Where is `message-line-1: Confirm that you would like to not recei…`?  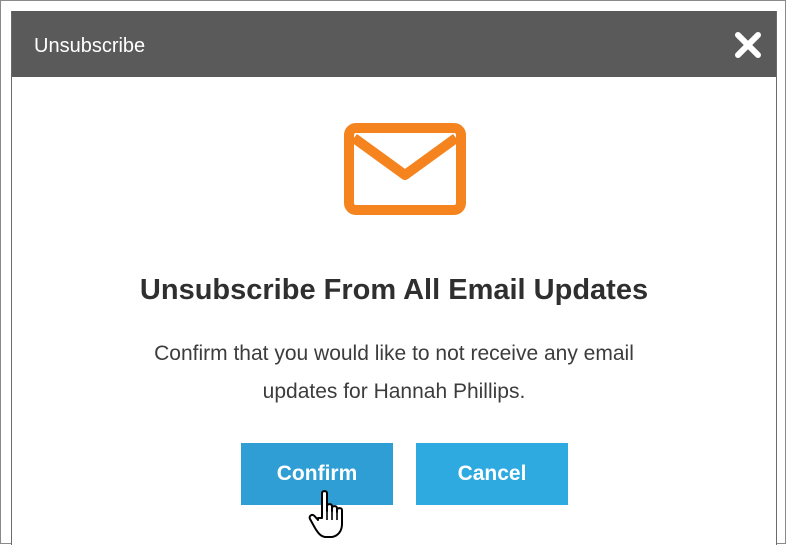 message-line-1: Confirm that you would like to not recei… is located at coordinates (394, 353).